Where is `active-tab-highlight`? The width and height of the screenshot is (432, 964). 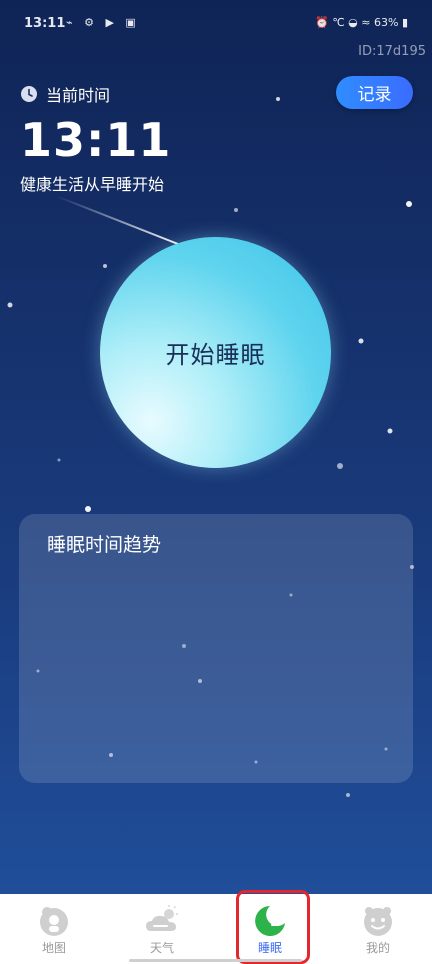 active-tab-highlight is located at coordinates (273, 927).